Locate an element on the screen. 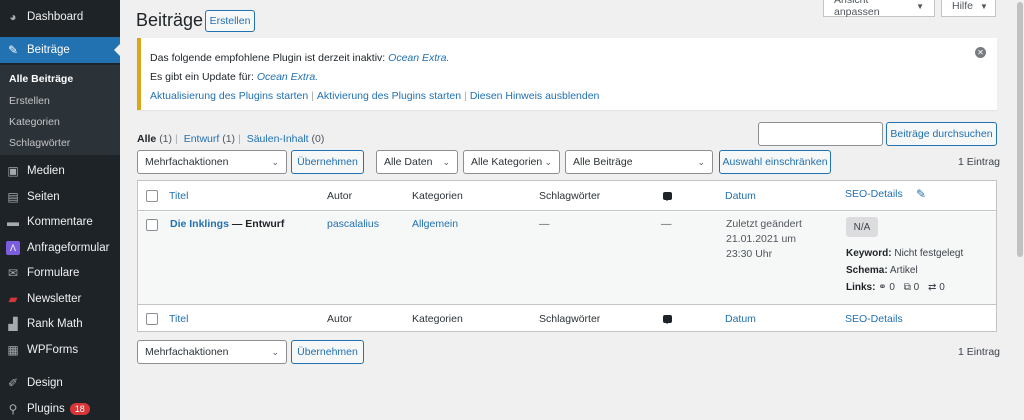 The width and height of the screenshot is (1024, 420). sidebar-item-rank-math: ▟ Rank Math is located at coordinates (60, 324).